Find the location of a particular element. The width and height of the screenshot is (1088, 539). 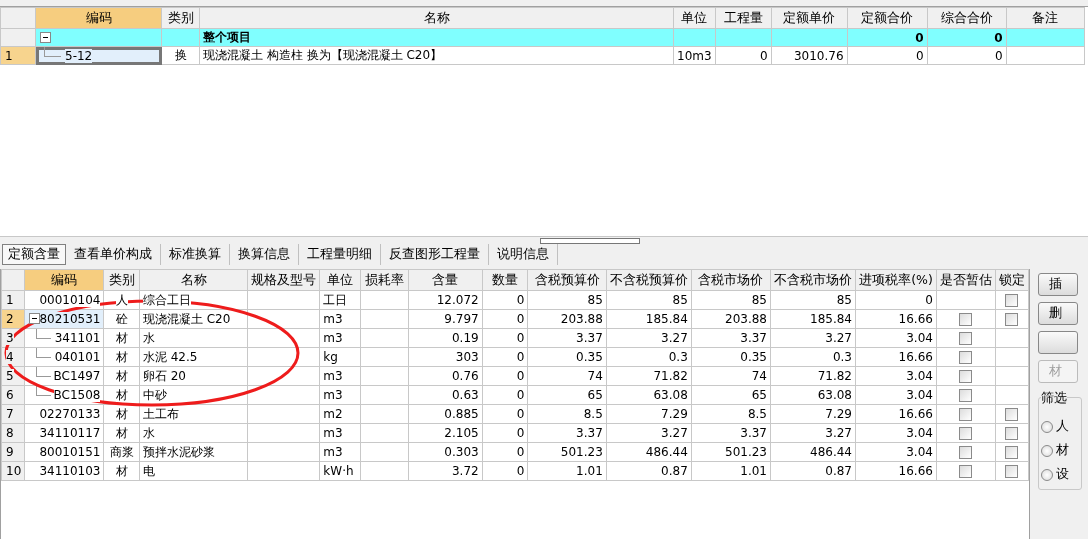

table-cell: 0.35 is located at coordinates (589, 357).